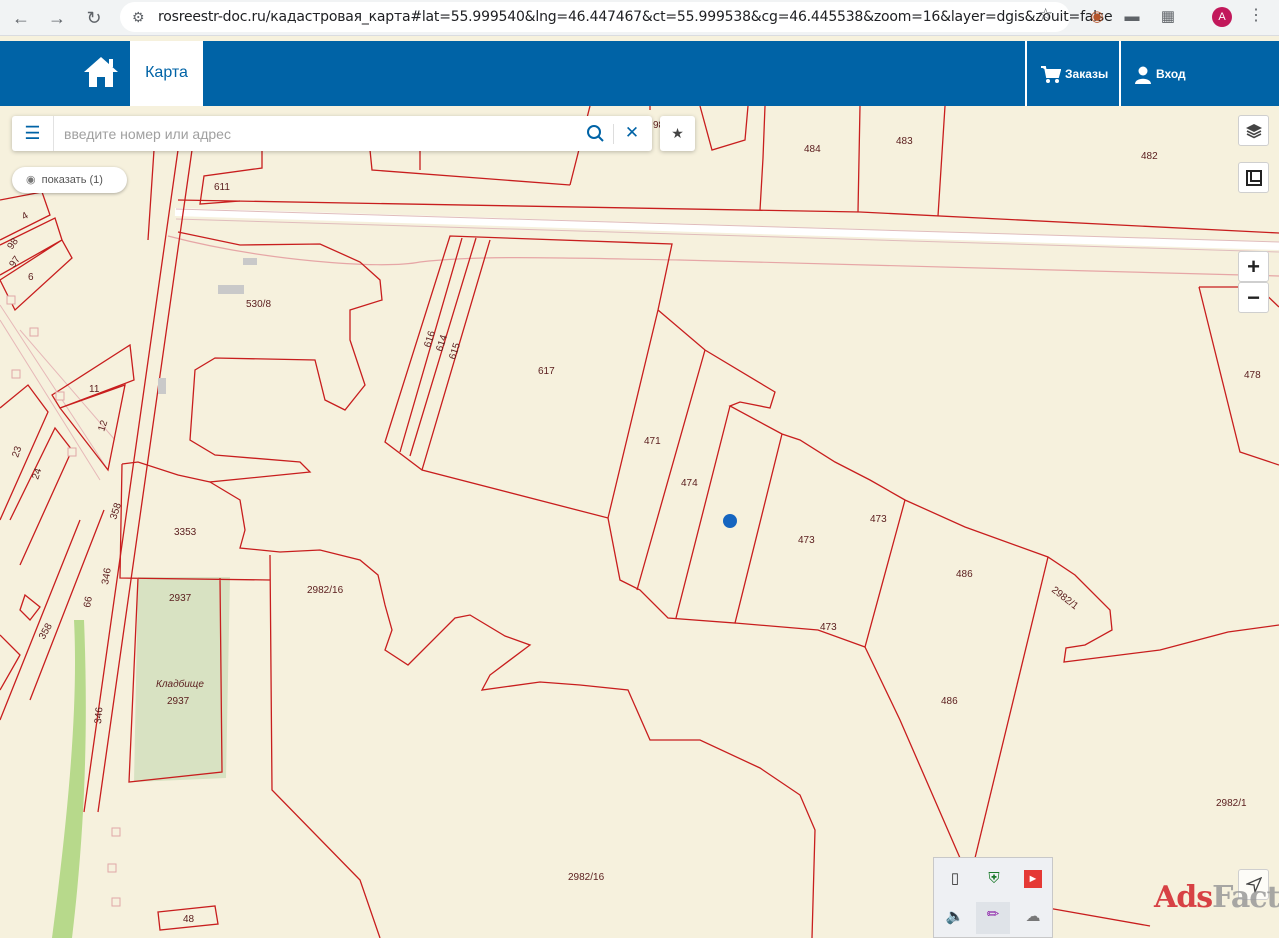 This screenshot has width=1279, height=938. What do you see at coordinates (904, 141) in the screenshot?
I see `parcel-label: 483` at bounding box center [904, 141].